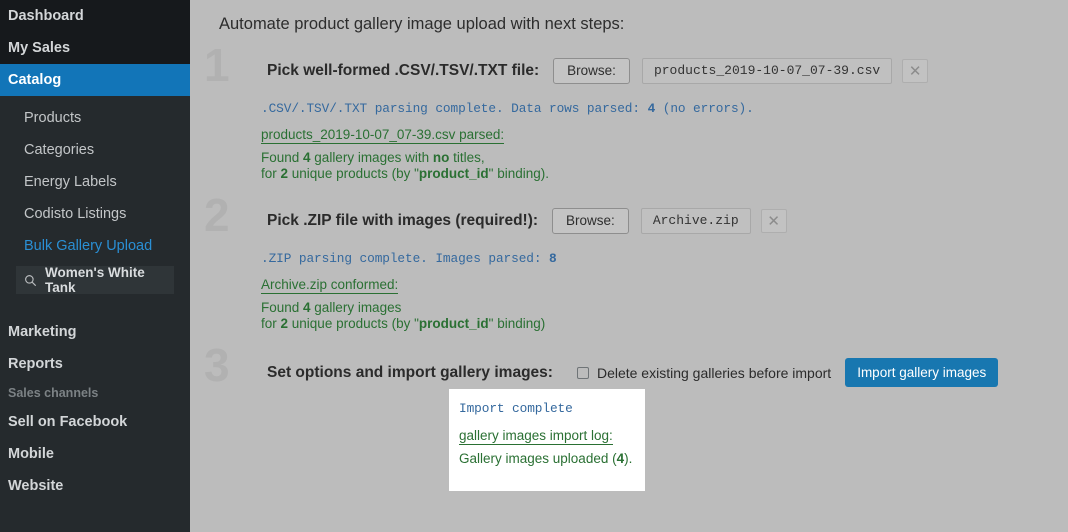  I want to click on sidebar-item-sell-on-facebook: Sell on Facebook, so click(95, 422).